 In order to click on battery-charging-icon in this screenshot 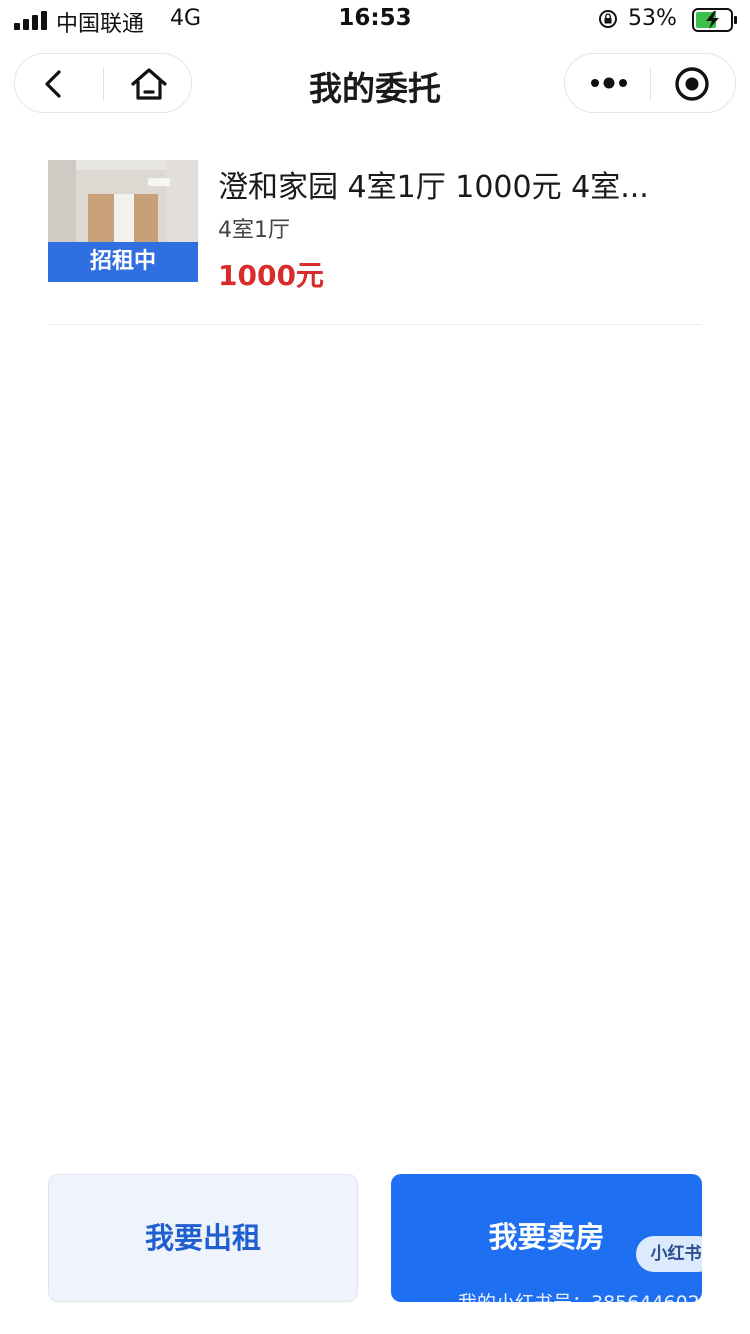, I will do `click(714, 20)`.